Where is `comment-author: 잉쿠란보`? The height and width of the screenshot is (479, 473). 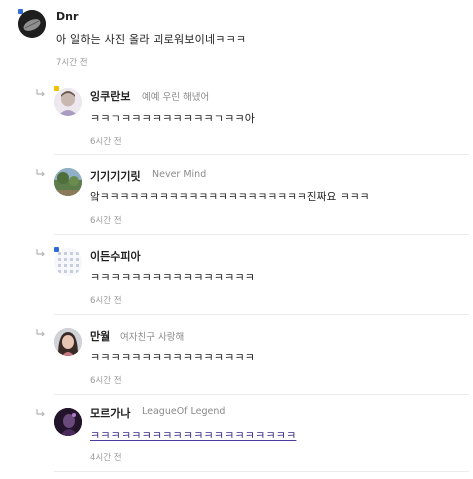 comment-author: 잉쿠란보 is located at coordinates (110, 96).